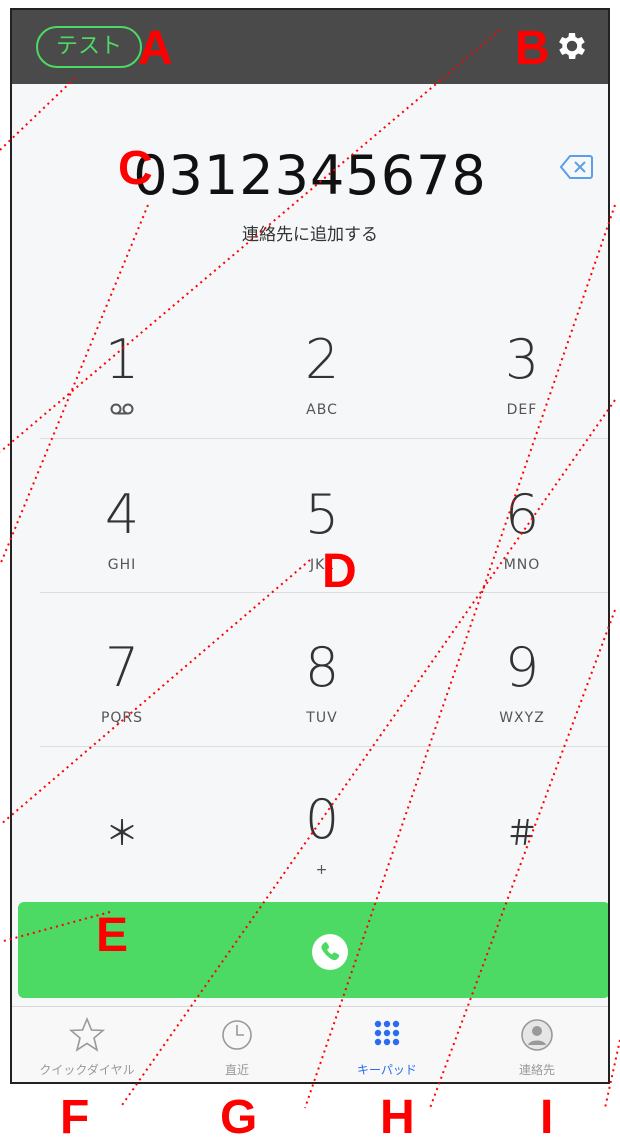  What do you see at coordinates (155, 48) in the screenshot?
I see `callout-a: A` at bounding box center [155, 48].